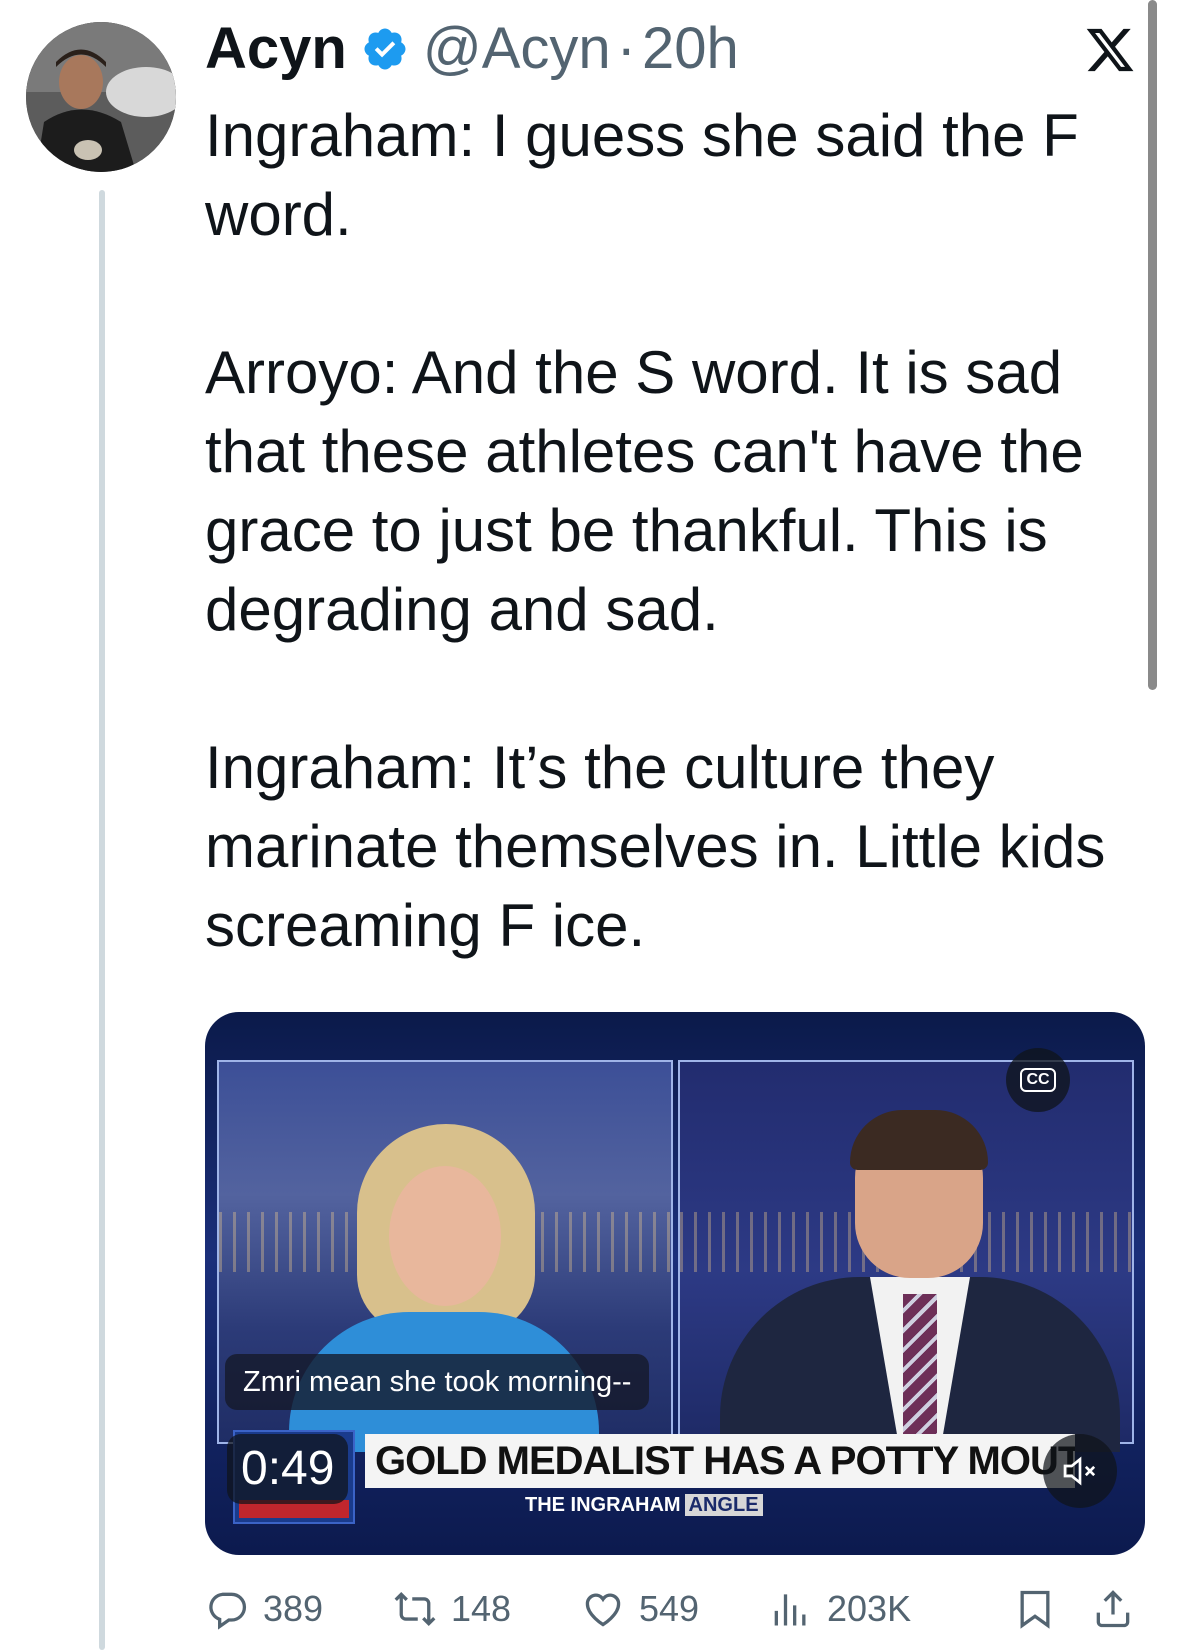 The width and height of the screenshot is (1179, 1650). What do you see at coordinates (720, 1461) in the screenshot?
I see `video-chyron: GOLD MEDALIST HAS A POTTY MOUTH` at bounding box center [720, 1461].